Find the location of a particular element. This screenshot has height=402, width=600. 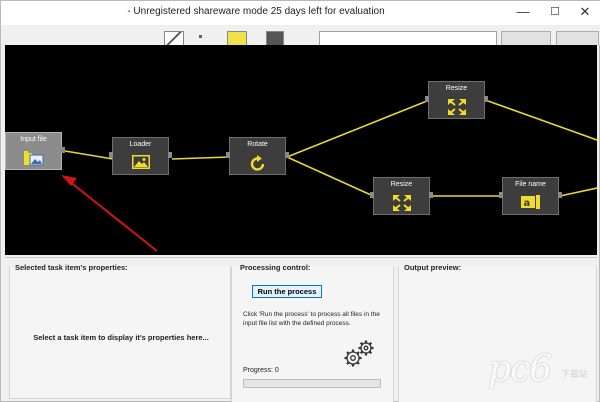

folder-image-icon is located at coordinates (33, 159).